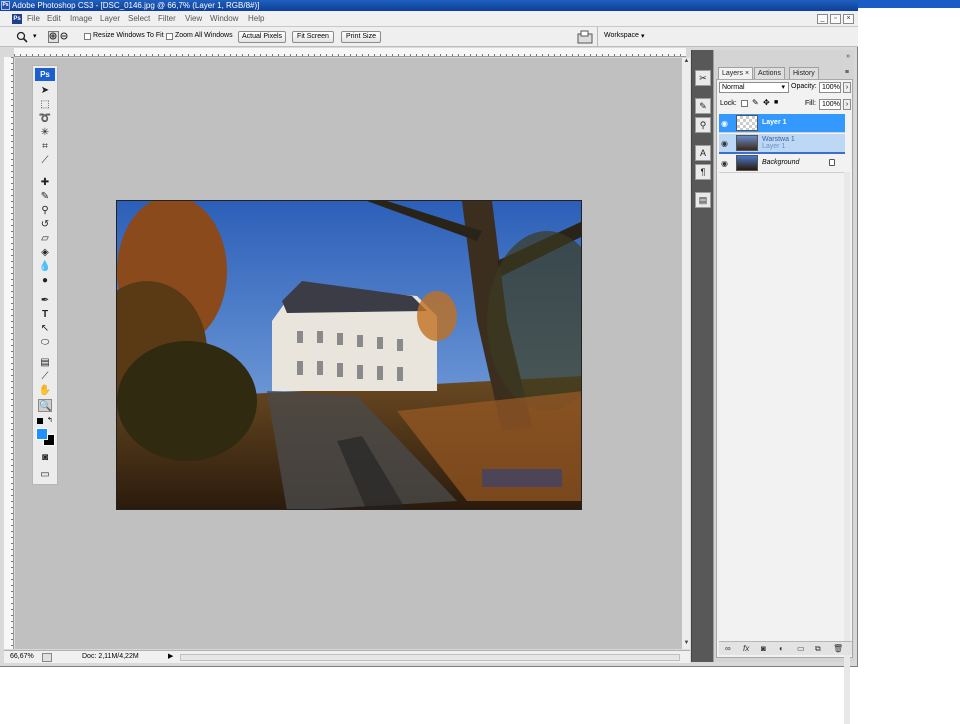  What do you see at coordinates (350, 52) in the screenshot?
I see `horizontal-ruler` at bounding box center [350, 52].